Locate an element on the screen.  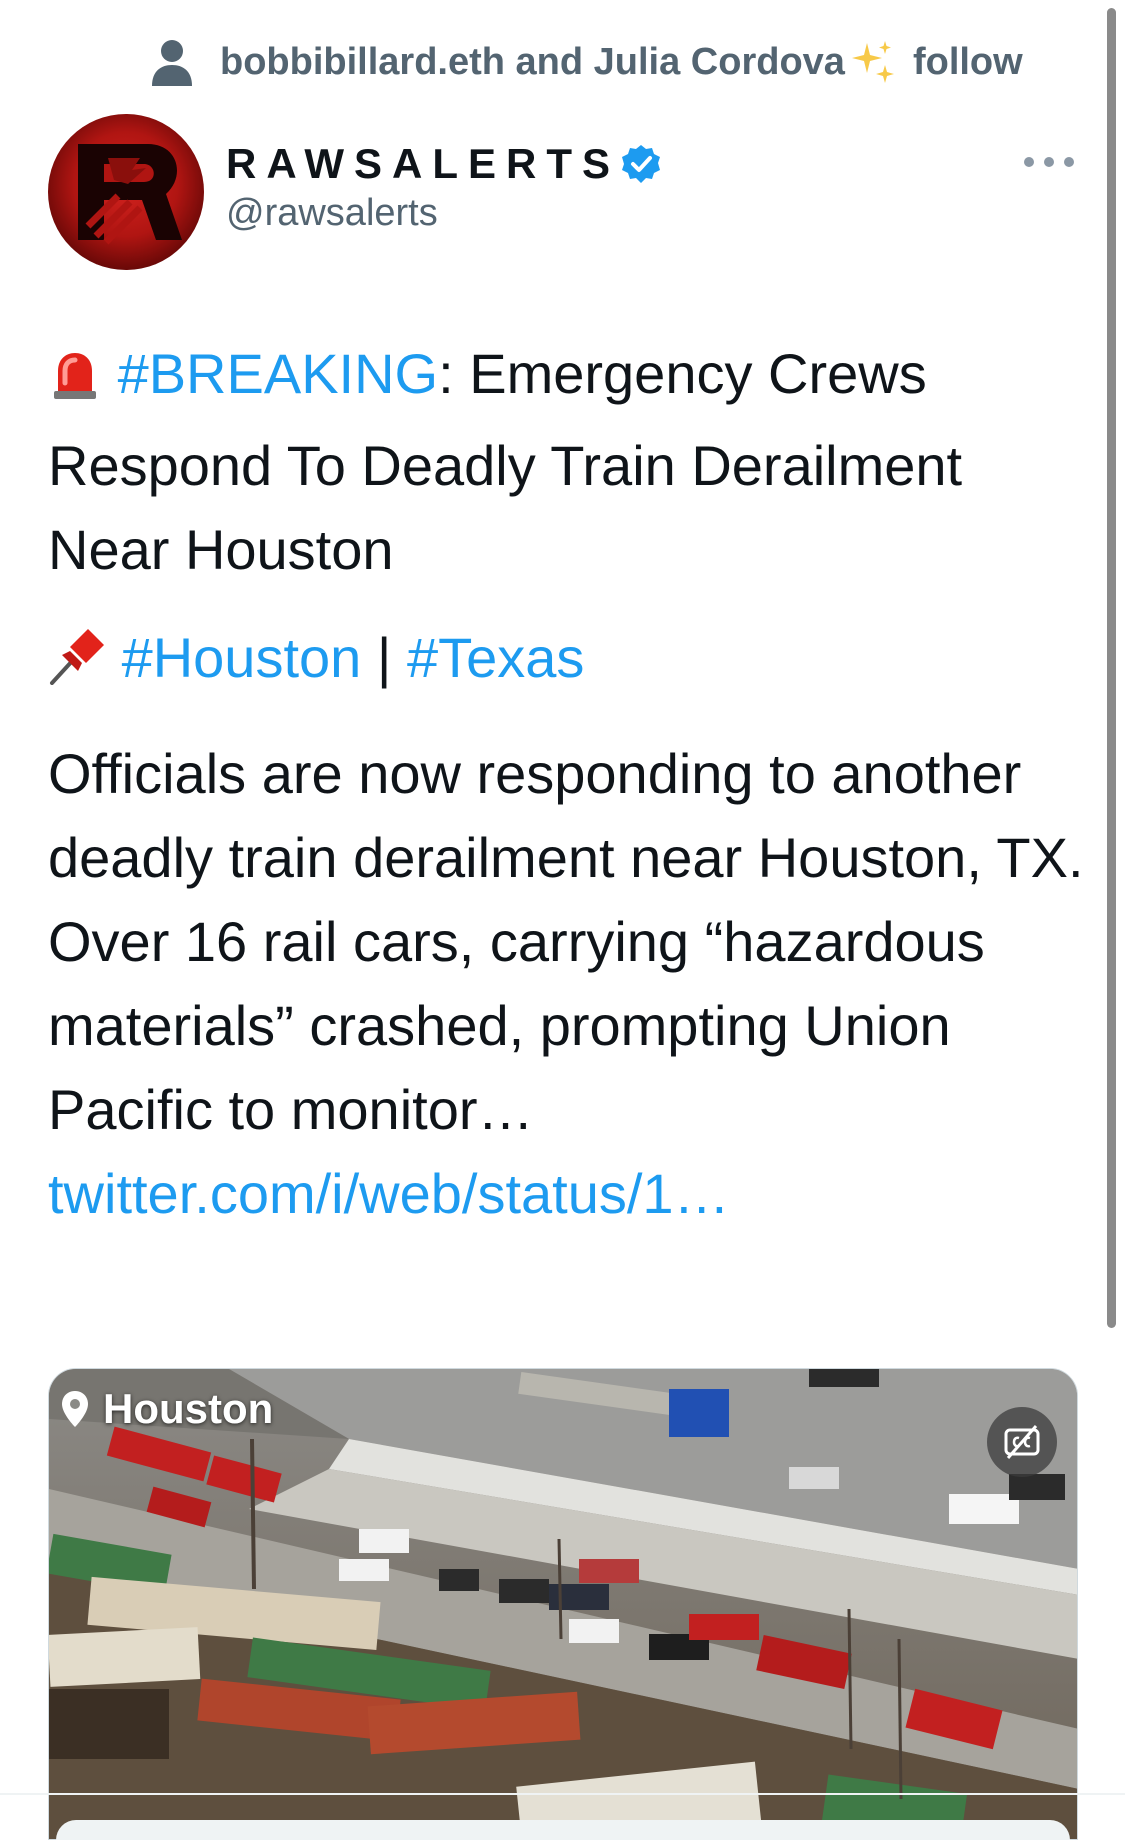
captions-button is located at coordinates (1022, 1442).